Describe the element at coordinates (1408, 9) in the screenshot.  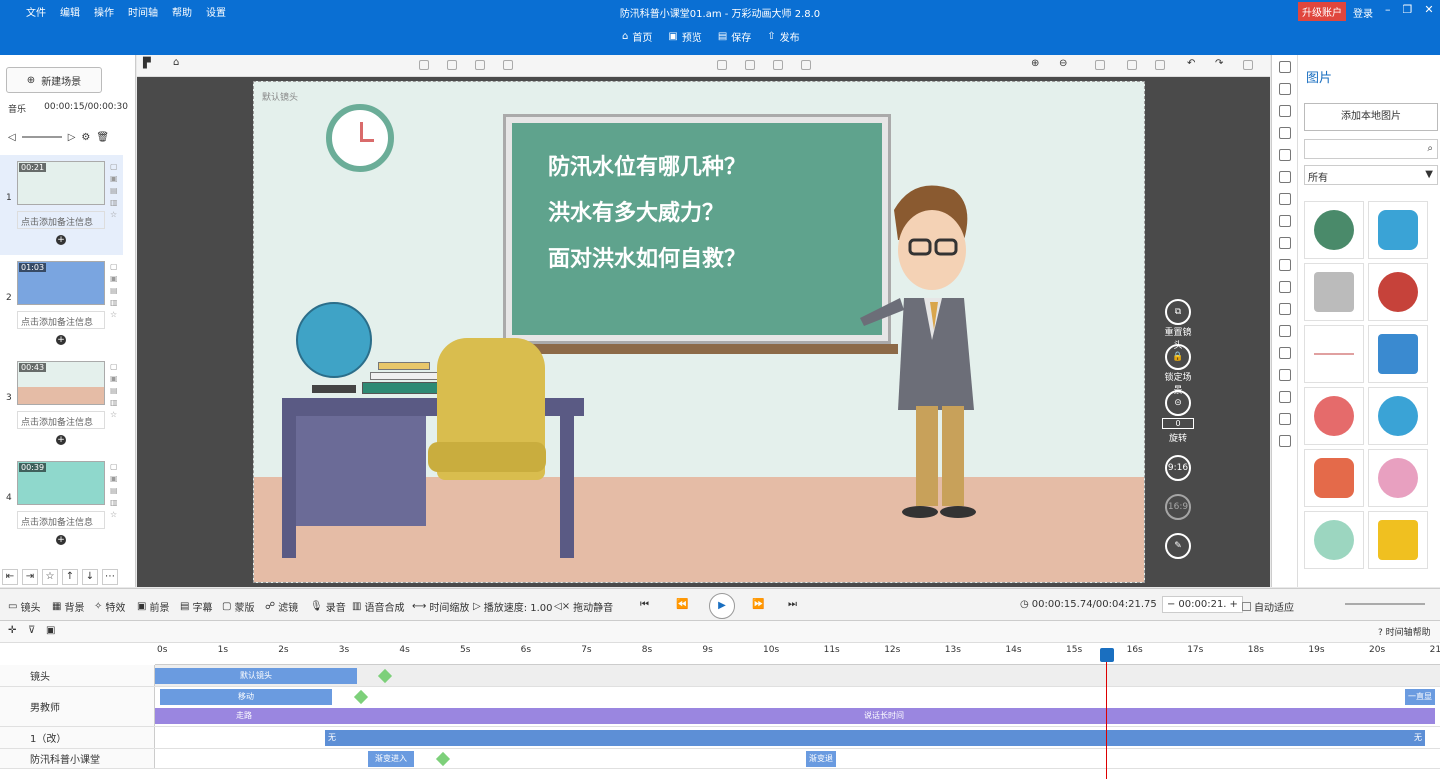
I see `restore-icon: ❐` at that location.